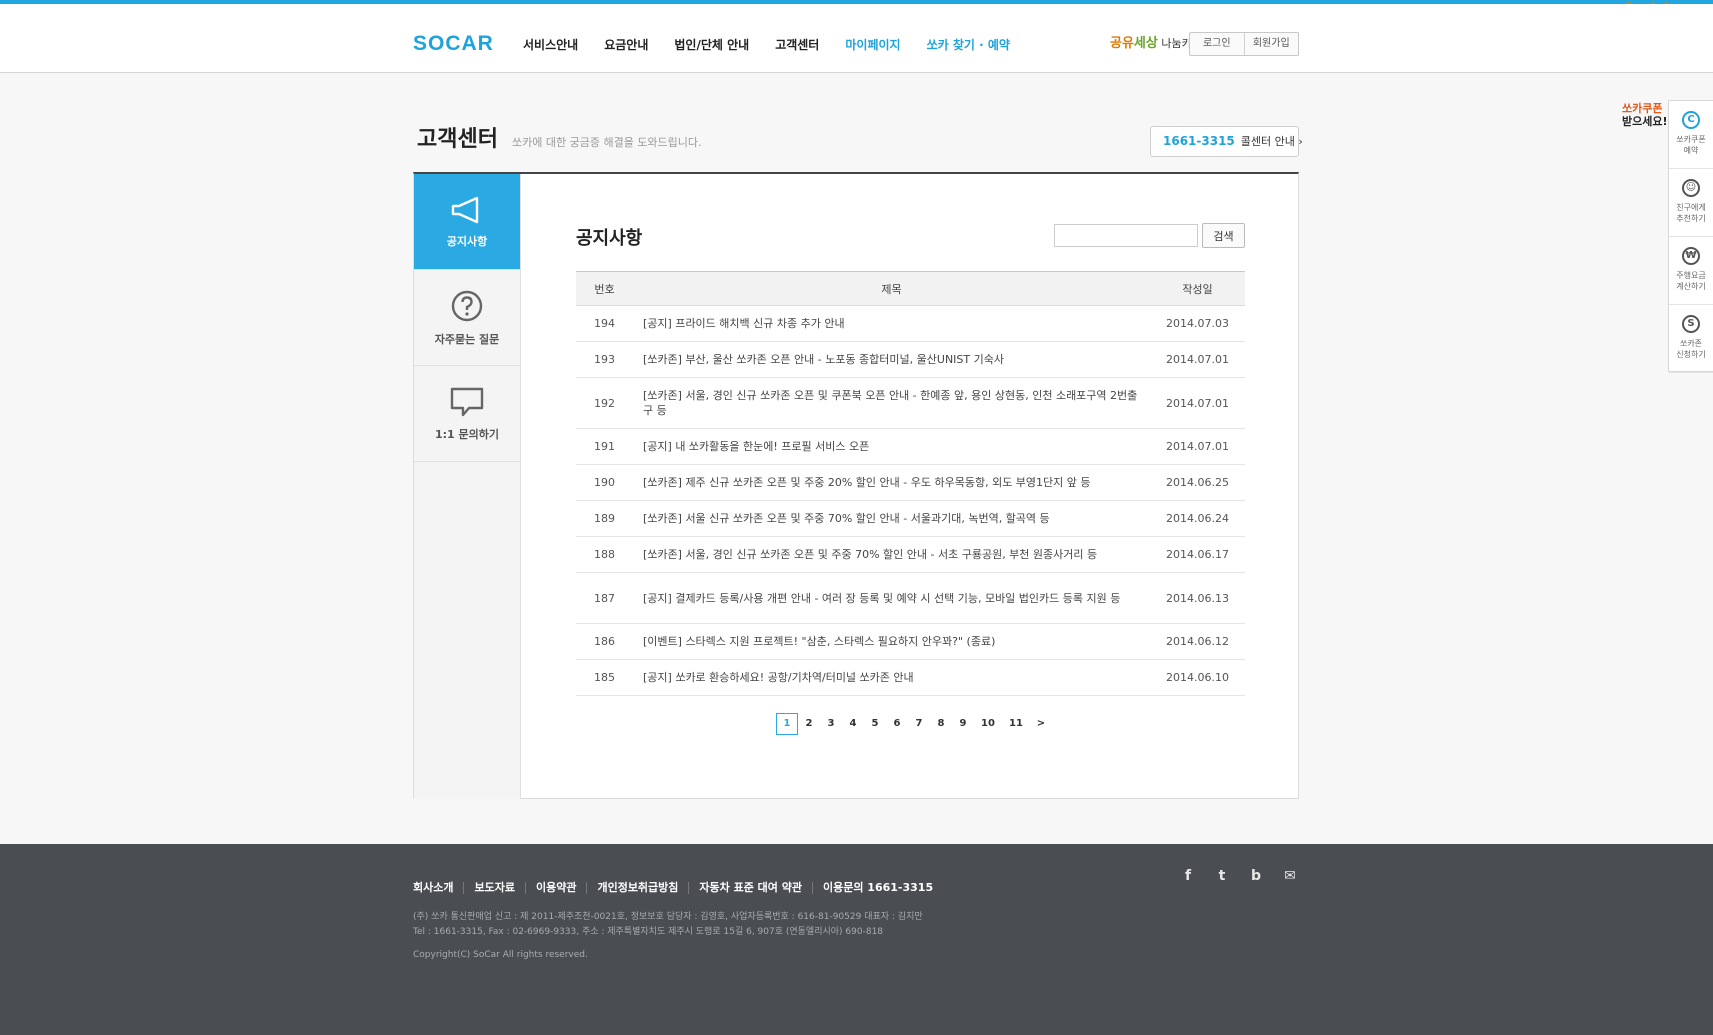 This screenshot has width=1713, height=1035. What do you see at coordinates (910, 288) in the screenshot?
I see `table-header-row: 번호 제목 작성일` at bounding box center [910, 288].